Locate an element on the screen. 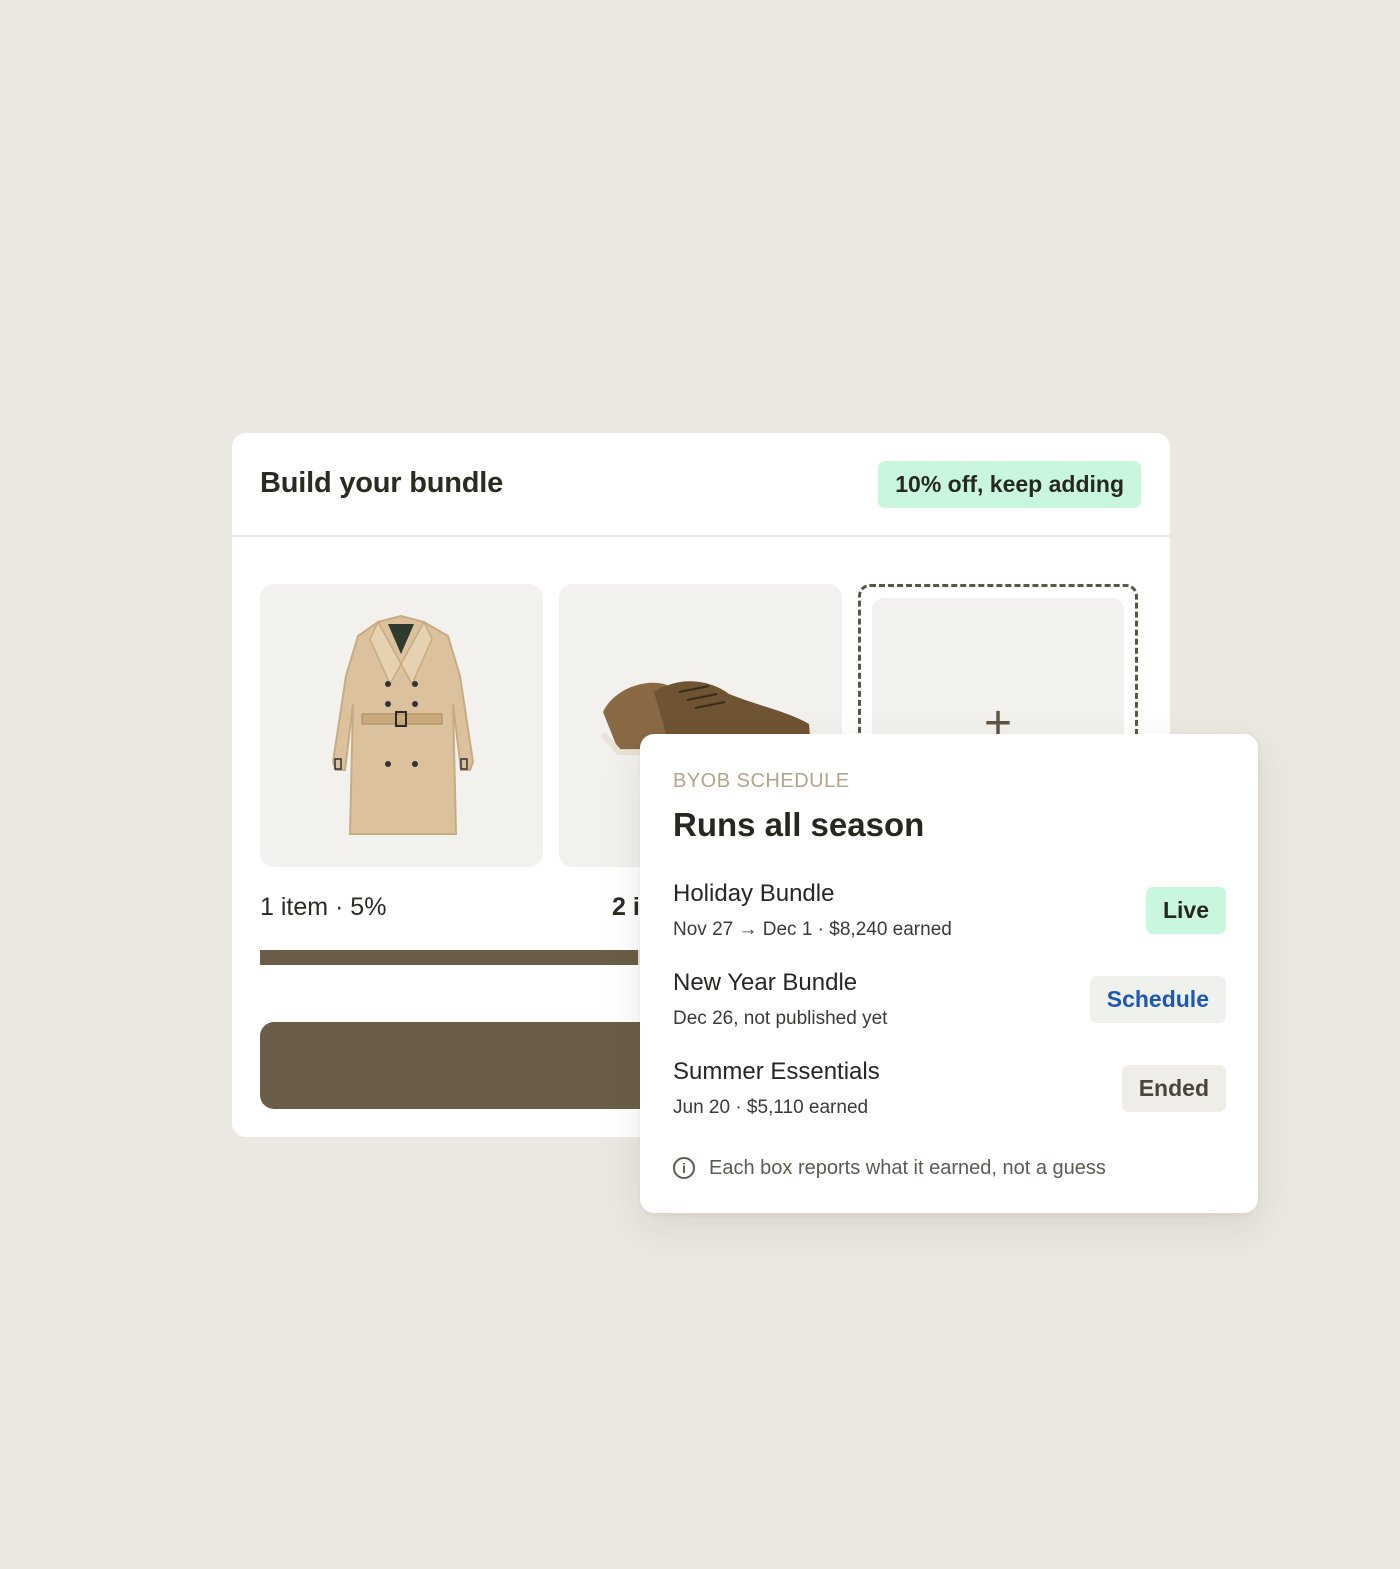 Image resolution: width=1400 pixels, height=1569 pixels. schedule-button: Schedule is located at coordinates (1157, 999).